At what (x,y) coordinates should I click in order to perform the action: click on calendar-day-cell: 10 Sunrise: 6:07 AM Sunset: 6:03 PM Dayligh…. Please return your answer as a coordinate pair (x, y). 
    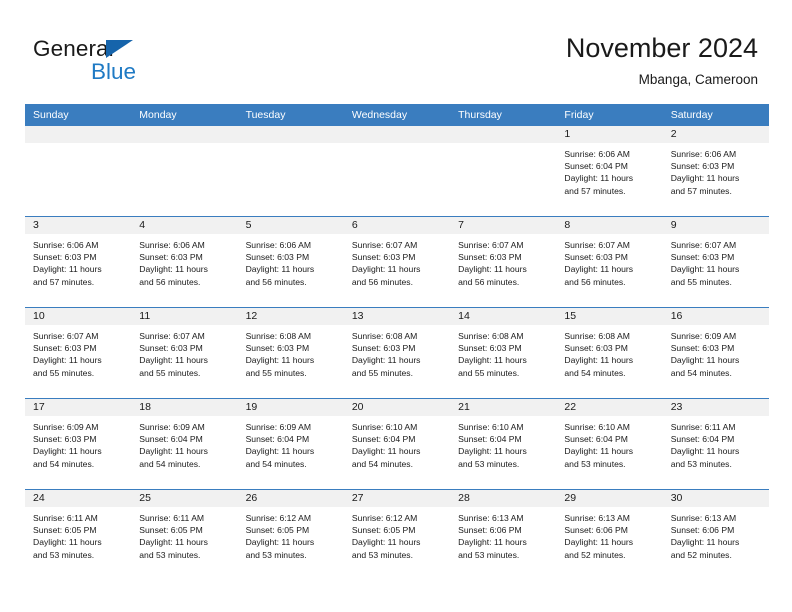
    Looking at the image, I should click on (78, 353).